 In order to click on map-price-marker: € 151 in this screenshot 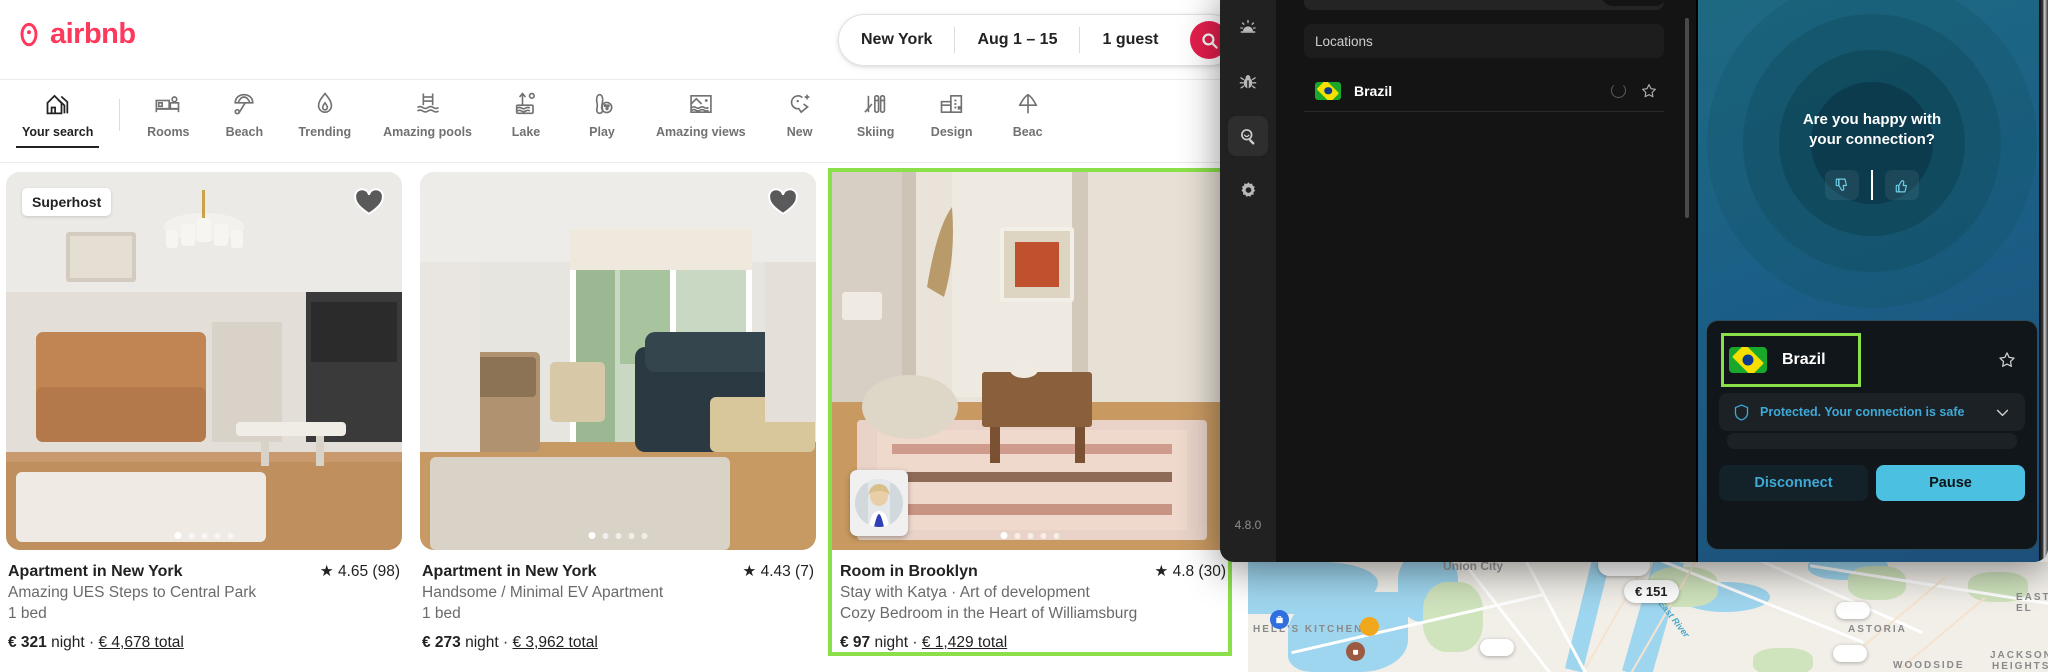, I will do `click(1651, 591)`.